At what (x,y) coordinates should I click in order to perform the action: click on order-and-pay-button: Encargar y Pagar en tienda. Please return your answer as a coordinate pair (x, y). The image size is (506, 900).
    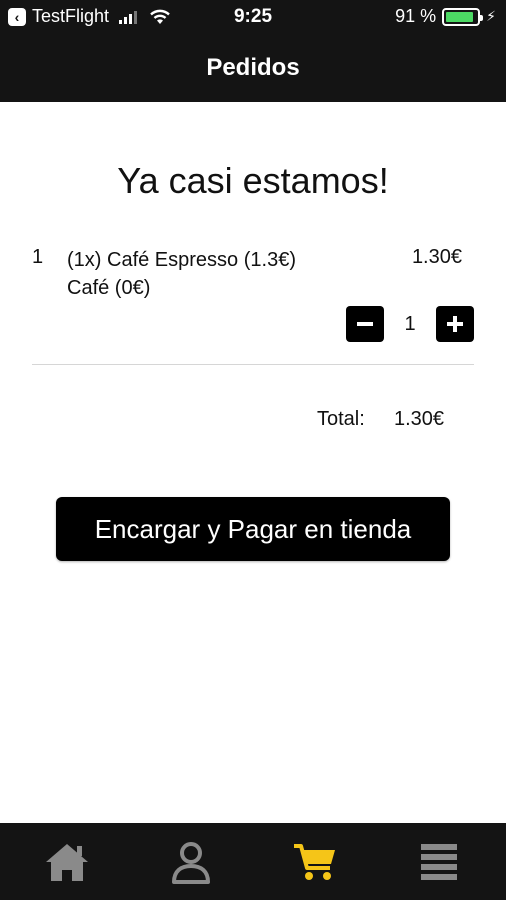
    Looking at the image, I should click on (253, 529).